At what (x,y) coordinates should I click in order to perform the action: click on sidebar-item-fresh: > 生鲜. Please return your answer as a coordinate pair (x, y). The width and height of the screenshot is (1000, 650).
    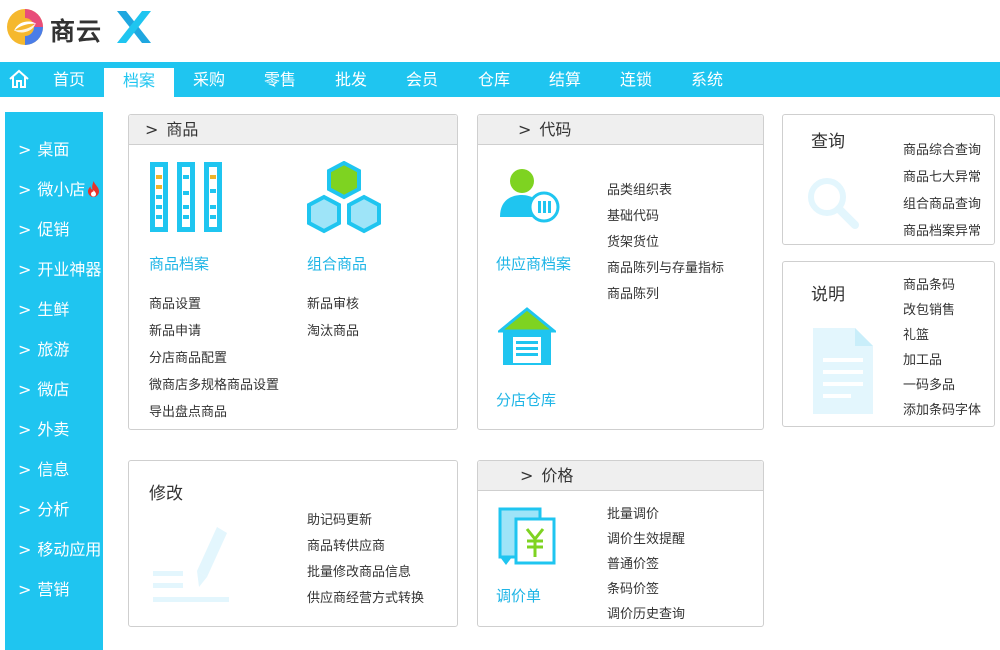
    Looking at the image, I should click on (43, 308).